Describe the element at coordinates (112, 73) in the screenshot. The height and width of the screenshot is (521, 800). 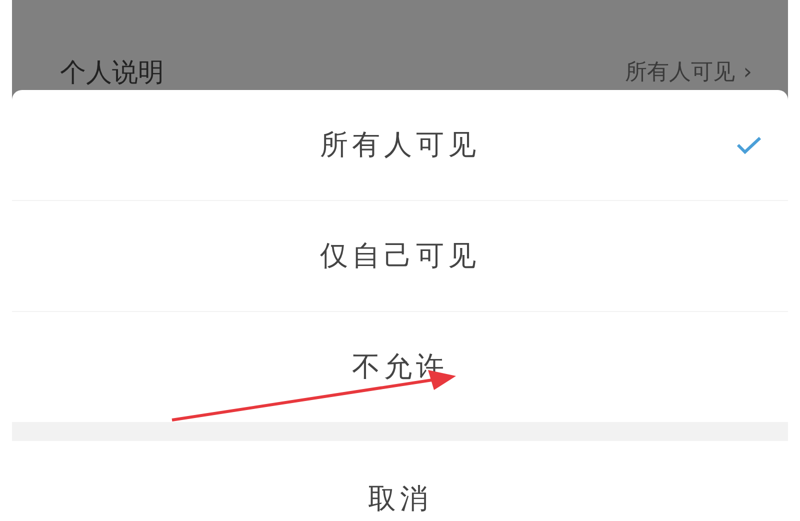
I see `row-label: 个人说明` at that location.